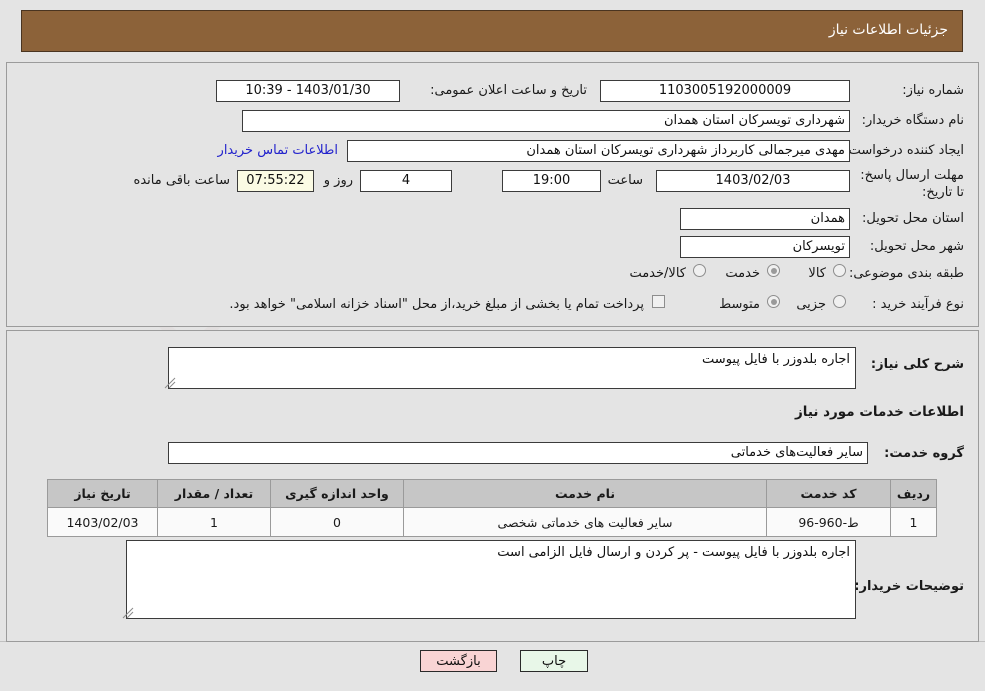 This screenshot has height=691, width=985. Describe the element at coordinates (811, 304) in the screenshot. I see `process-option-jozii: جزیی` at that location.